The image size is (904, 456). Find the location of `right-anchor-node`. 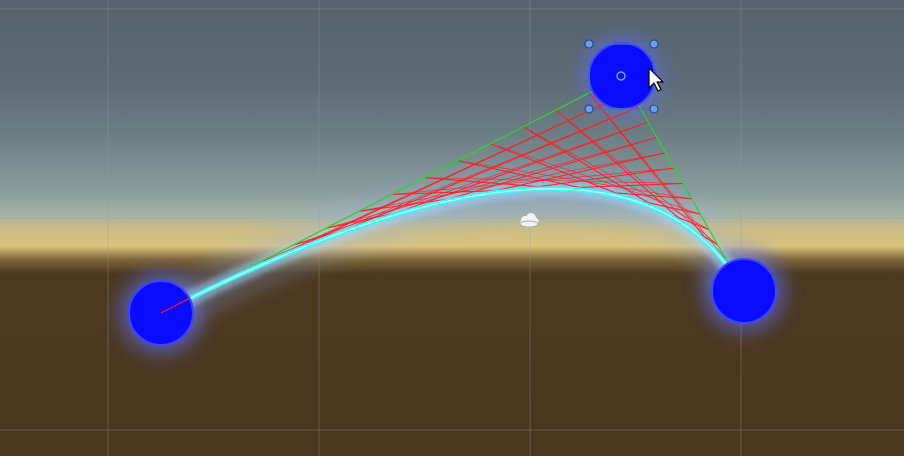

right-anchor-node is located at coordinates (744, 291).